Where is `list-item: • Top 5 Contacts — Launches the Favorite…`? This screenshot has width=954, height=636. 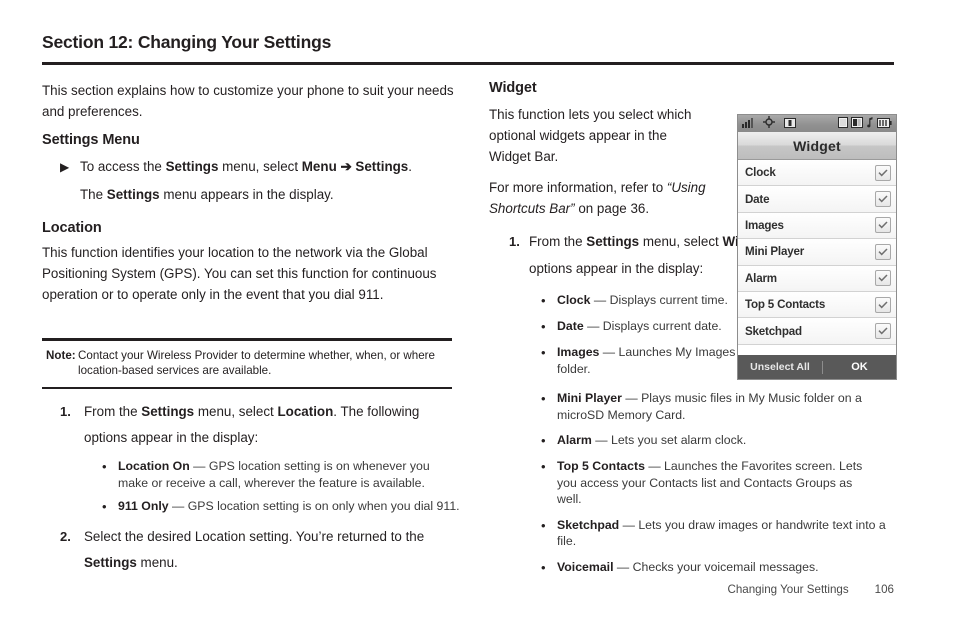 list-item: • Top 5 Contacts — Launches the Favorite… is located at coordinates (706, 483).